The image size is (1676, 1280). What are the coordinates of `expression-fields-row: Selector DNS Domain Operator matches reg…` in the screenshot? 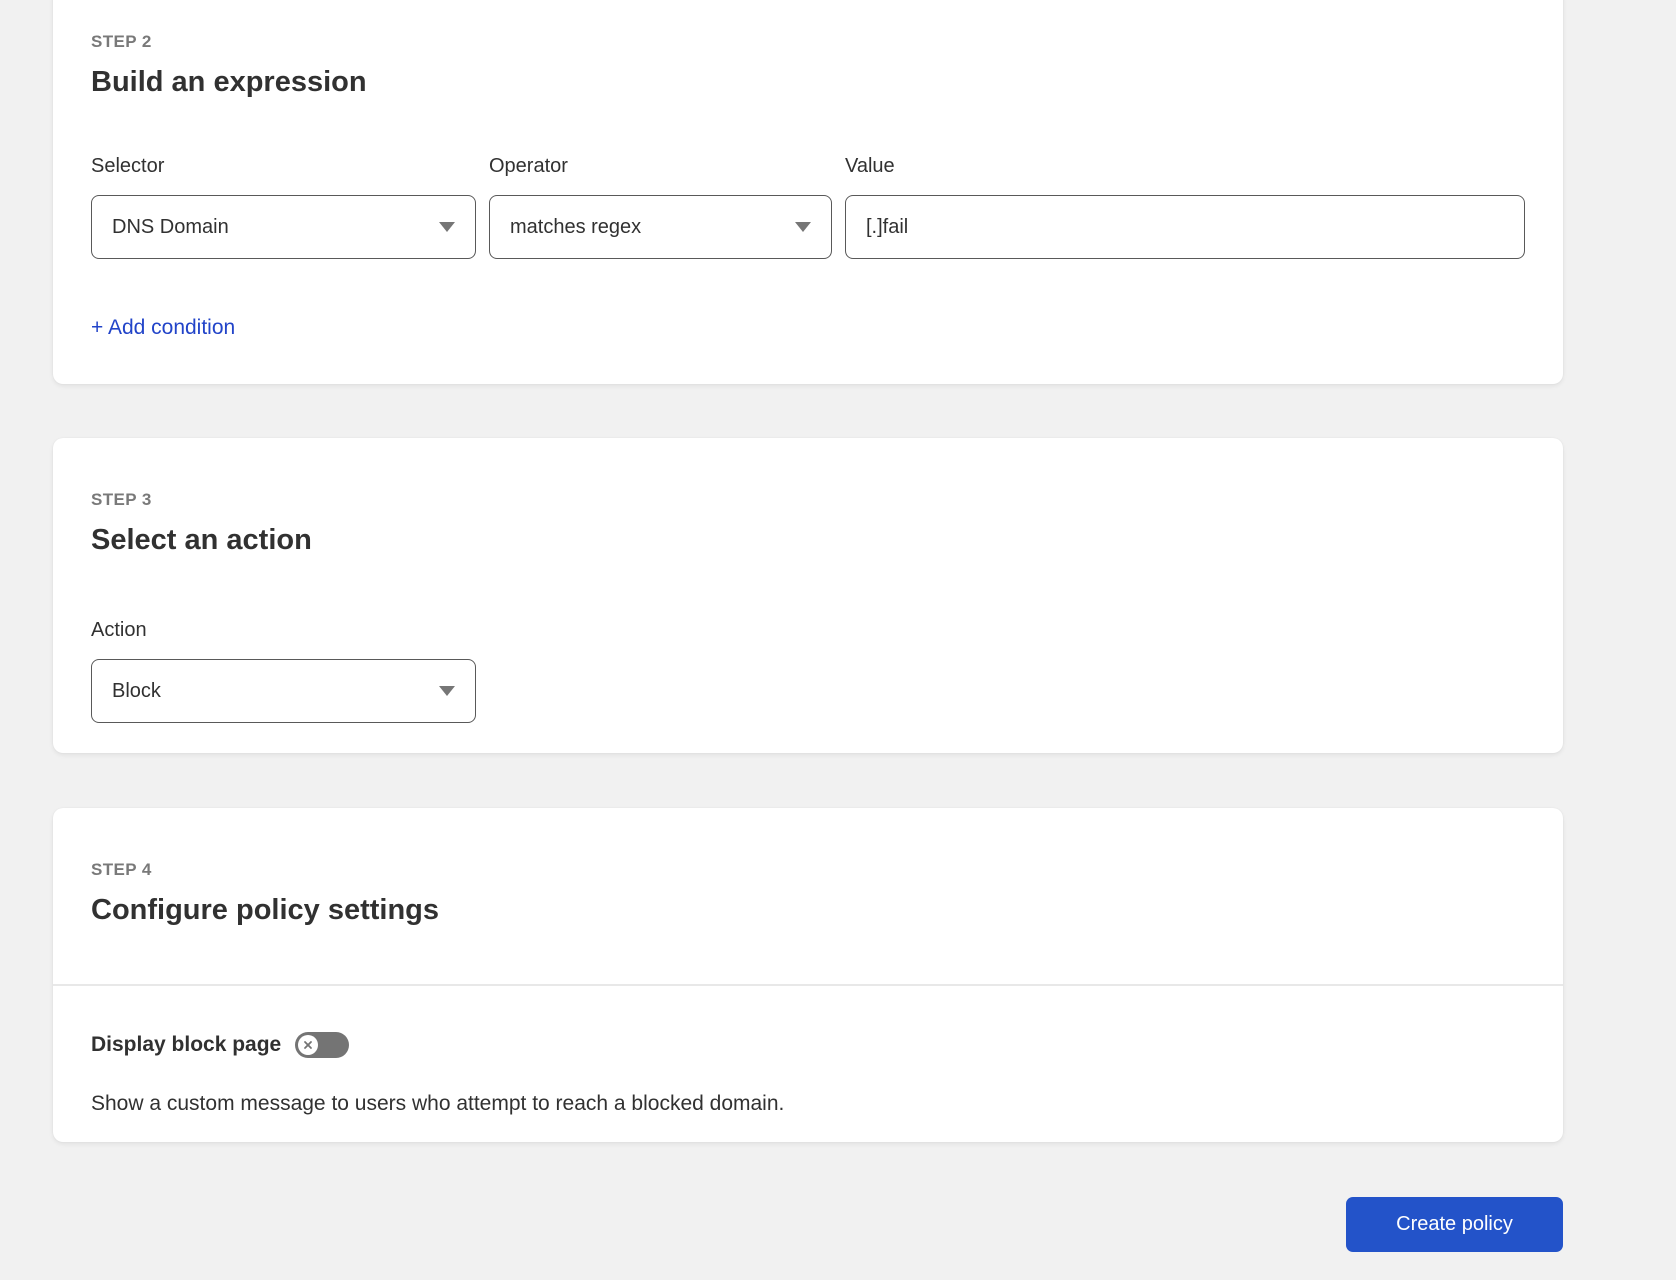 It's located at (808, 207).